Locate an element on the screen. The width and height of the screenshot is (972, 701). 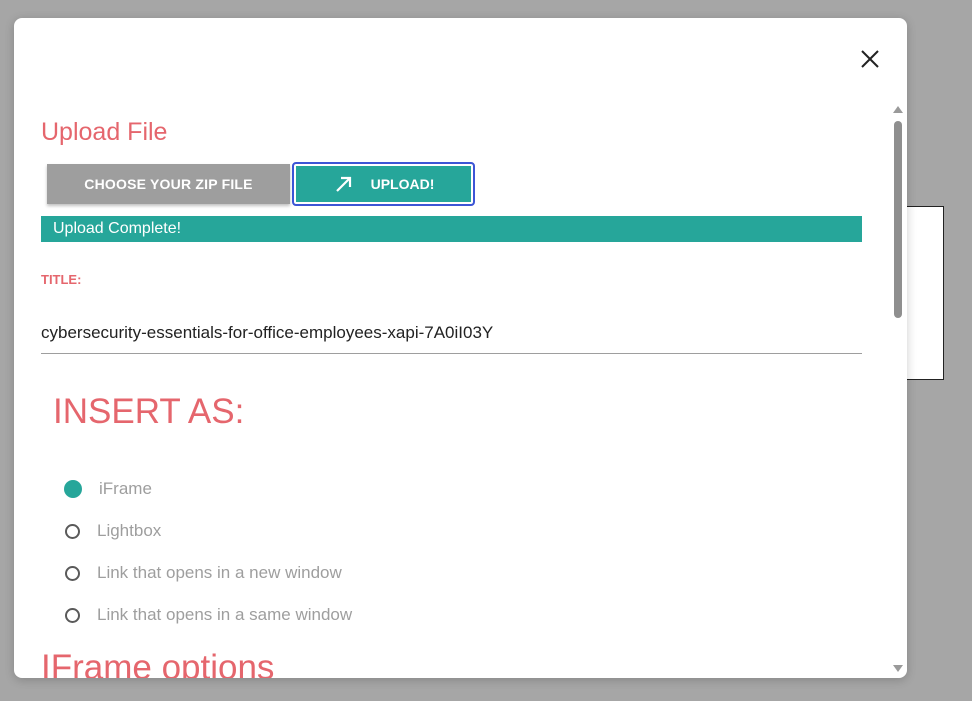
scroll-thumb is located at coordinates (898, 219).